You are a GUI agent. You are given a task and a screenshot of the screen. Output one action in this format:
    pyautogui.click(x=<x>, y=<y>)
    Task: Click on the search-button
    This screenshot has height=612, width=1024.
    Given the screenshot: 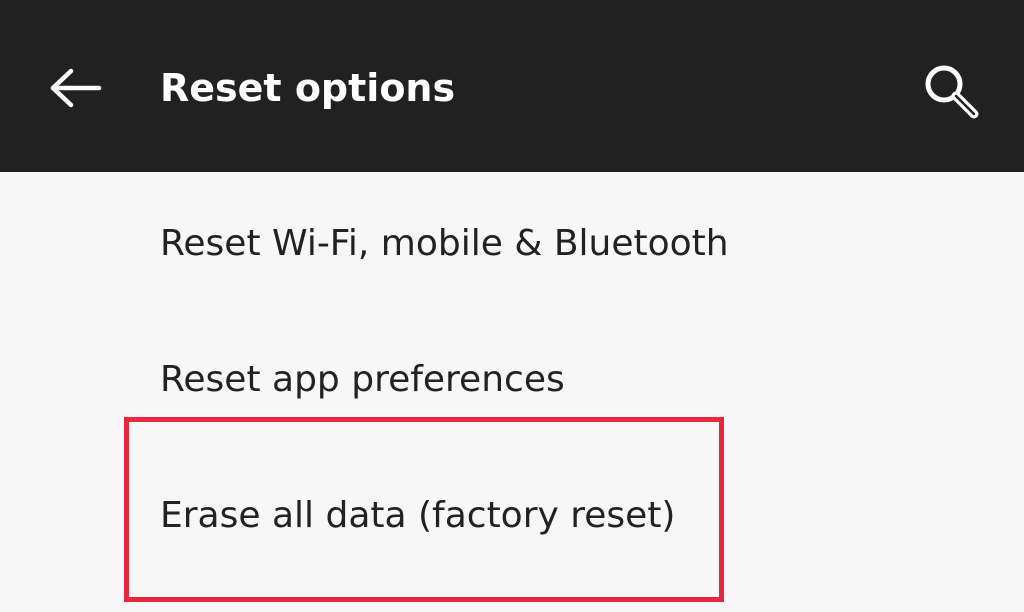 What is the action you would take?
    pyautogui.click(x=952, y=92)
    